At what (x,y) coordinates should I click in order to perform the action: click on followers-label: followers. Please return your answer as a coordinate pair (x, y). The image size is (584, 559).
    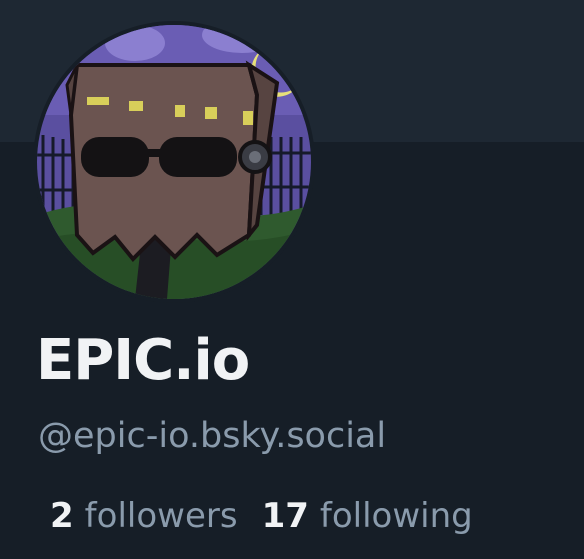
    Looking at the image, I should click on (161, 516).